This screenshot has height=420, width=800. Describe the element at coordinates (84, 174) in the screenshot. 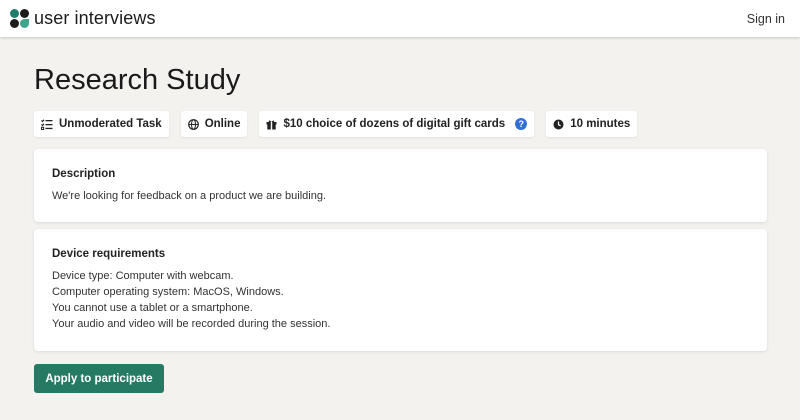

I see `description-heading: Description` at that location.